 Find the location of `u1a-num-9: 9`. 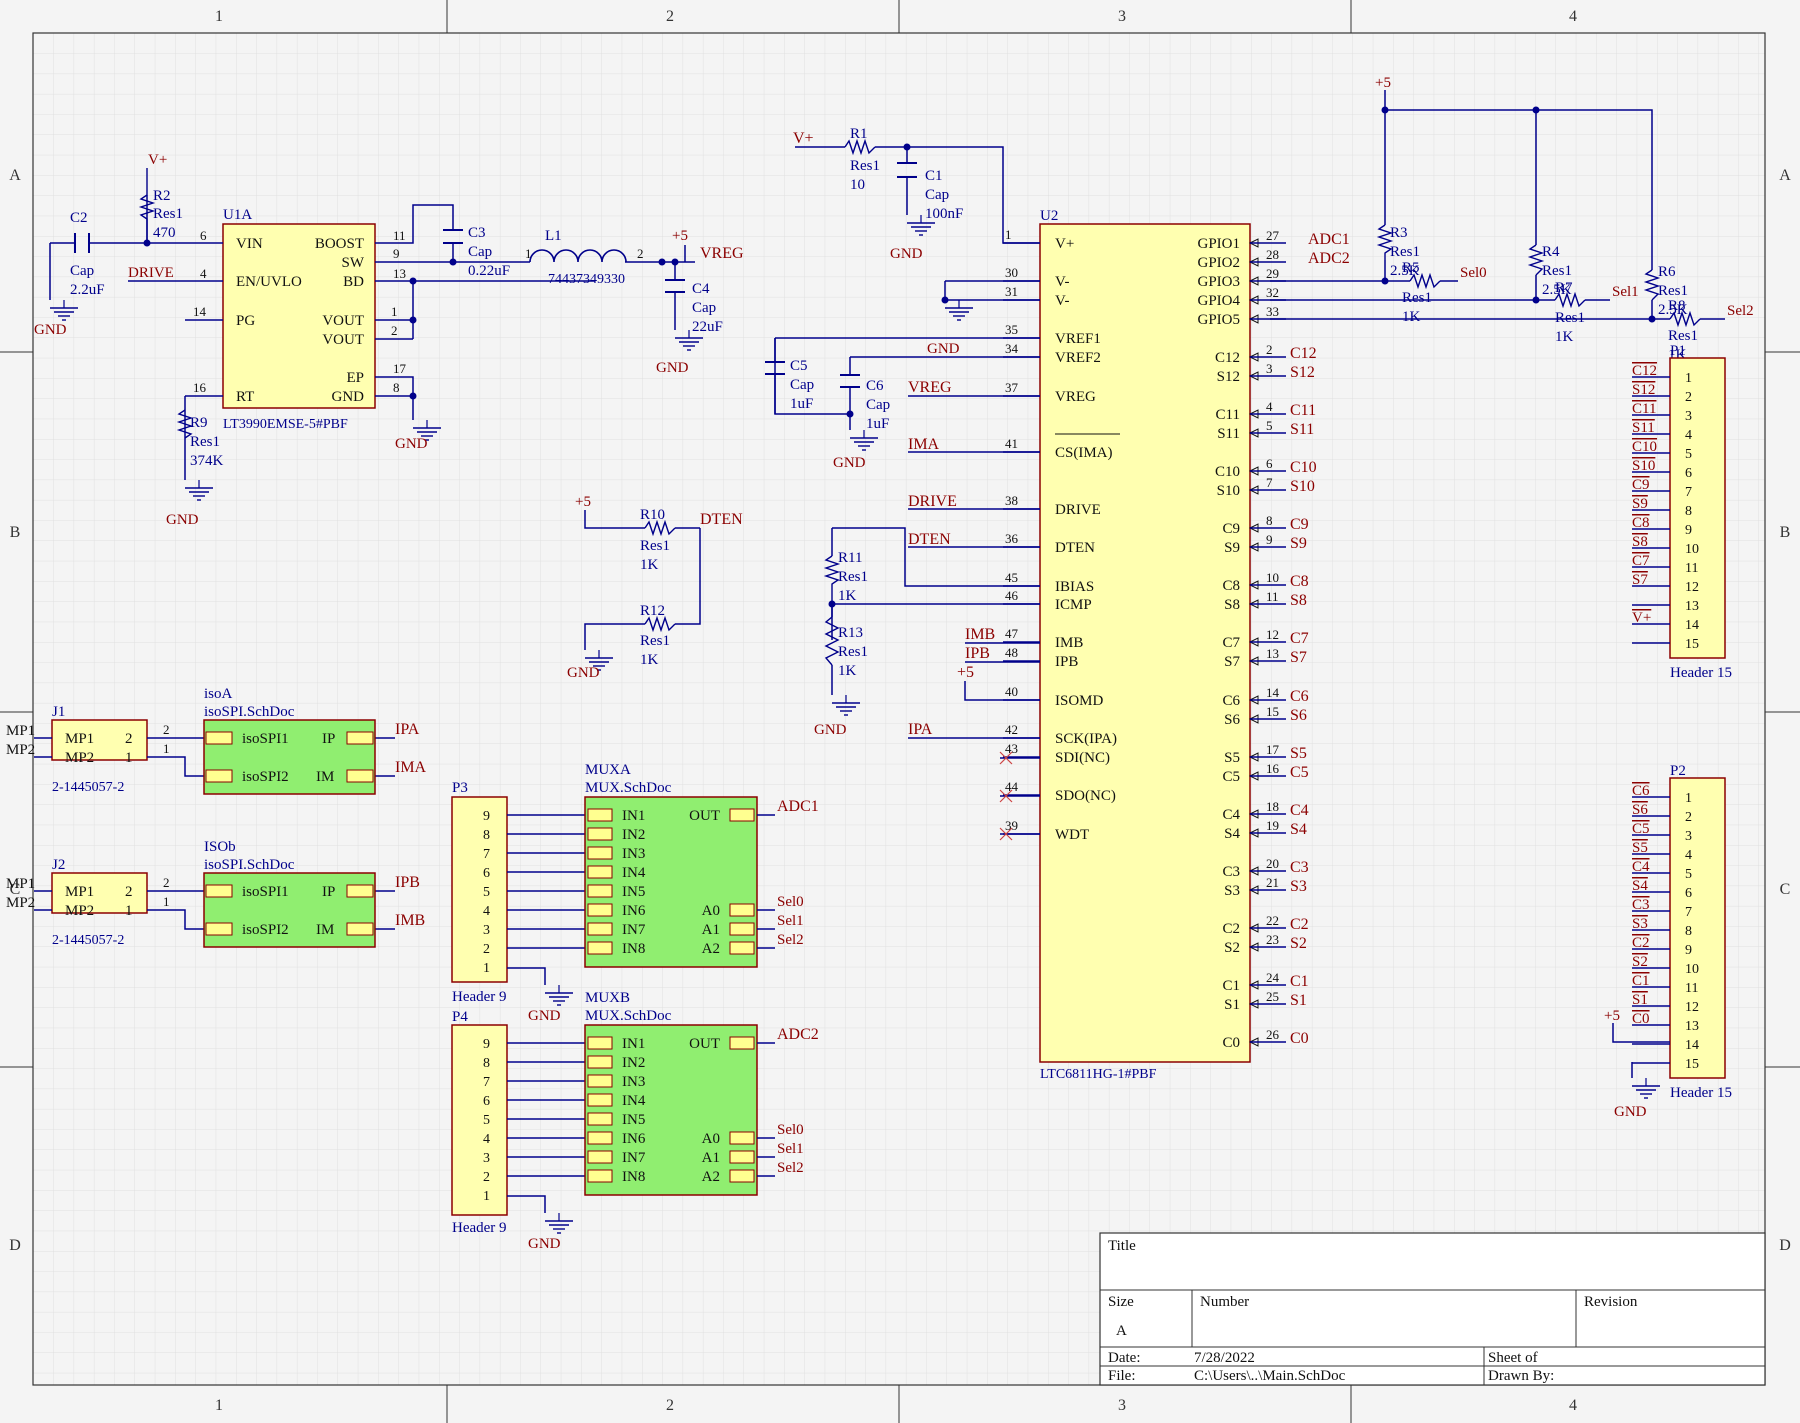

u1a-num-9: 9 is located at coordinates (396, 253).